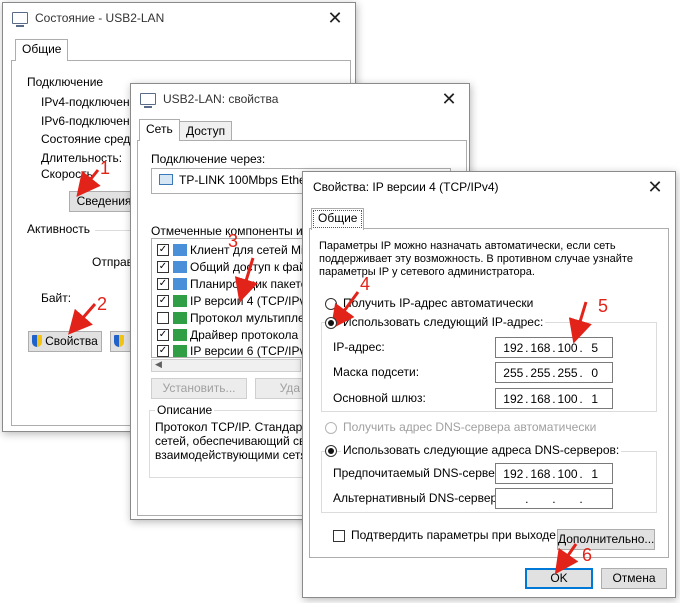 This screenshot has height=603, width=680. I want to click on annotation-number: 4, so click(365, 284).